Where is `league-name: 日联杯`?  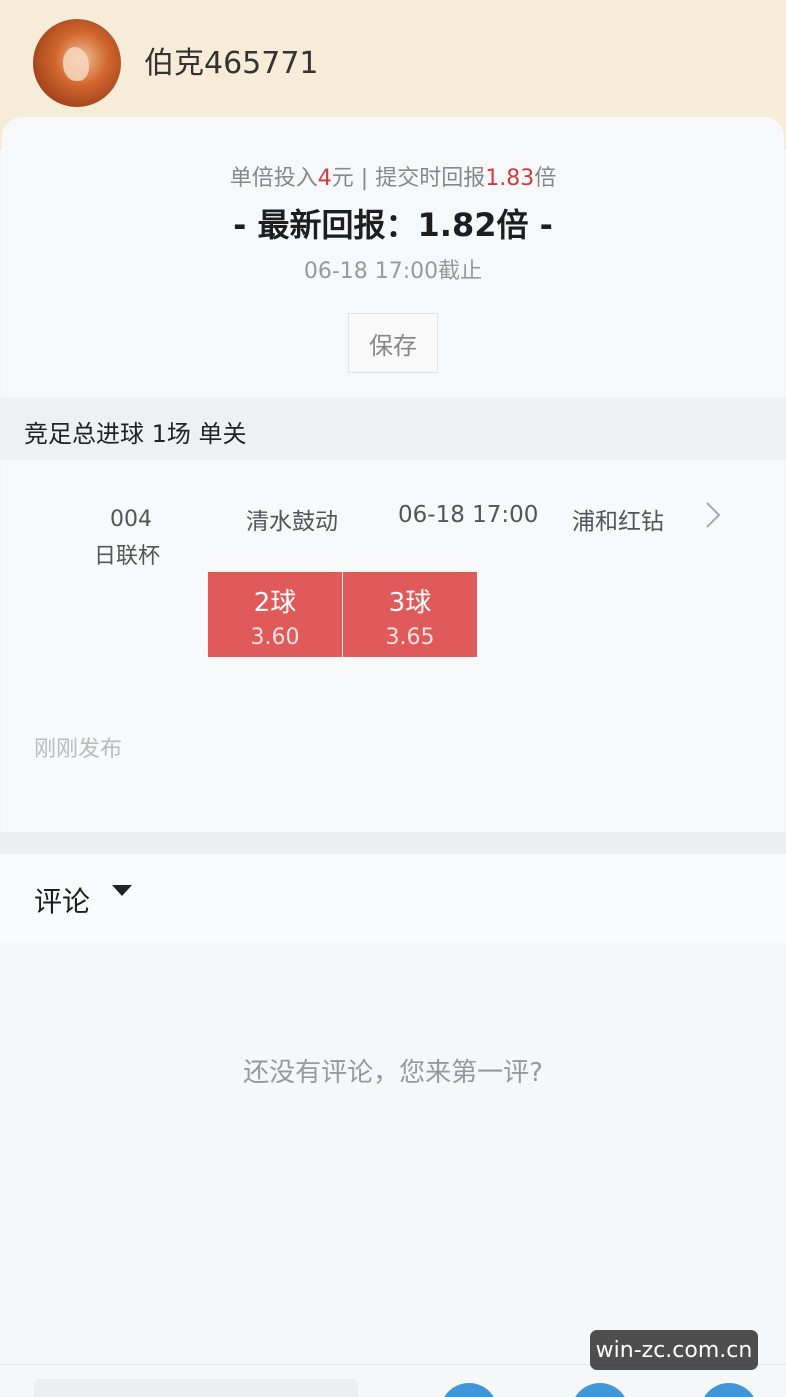
league-name: 日联杯 is located at coordinates (127, 556).